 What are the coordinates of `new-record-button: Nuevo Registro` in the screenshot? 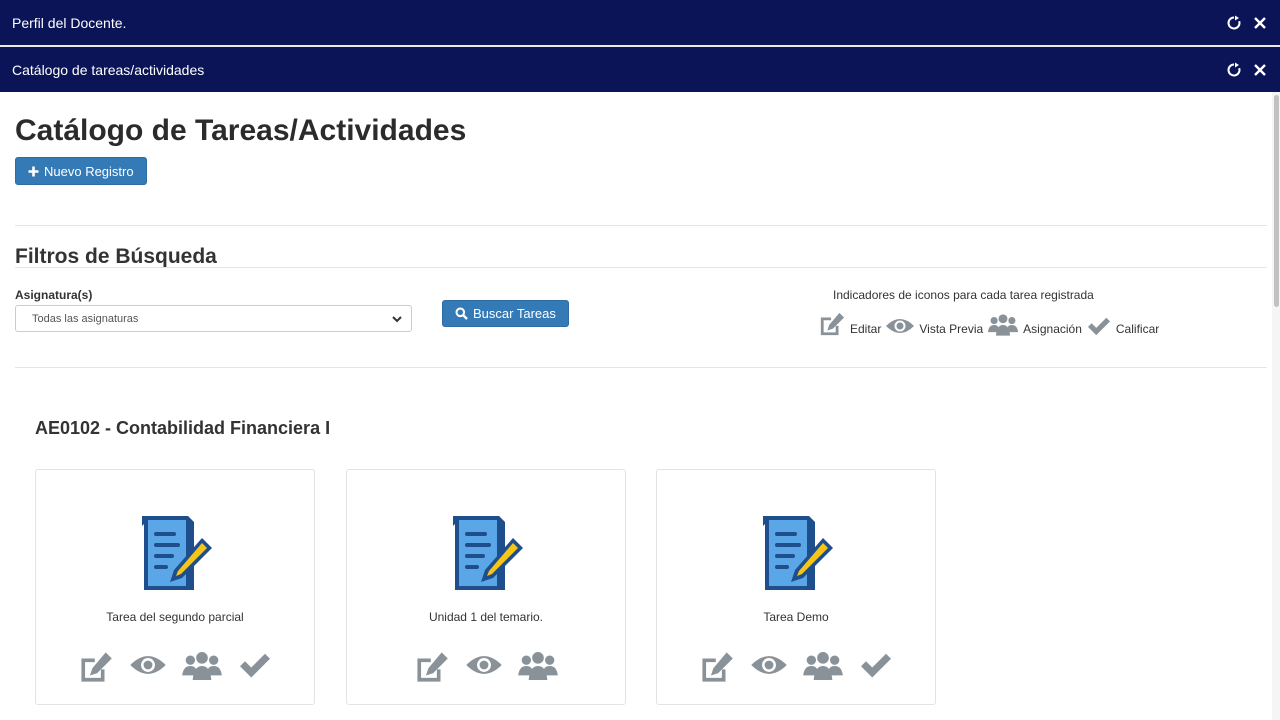 It's located at (81, 171).